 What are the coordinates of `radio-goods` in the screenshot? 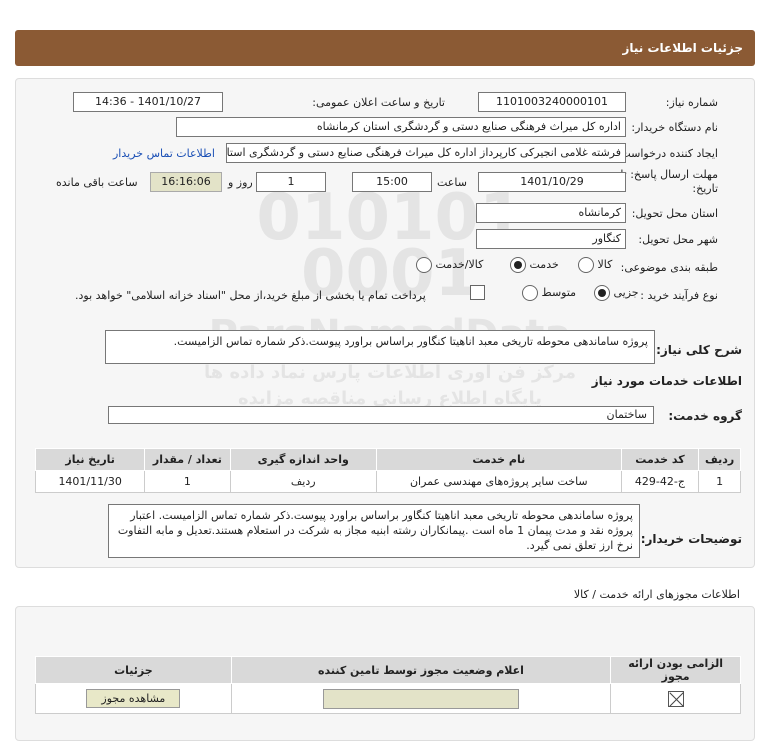 It's located at (586, 265).